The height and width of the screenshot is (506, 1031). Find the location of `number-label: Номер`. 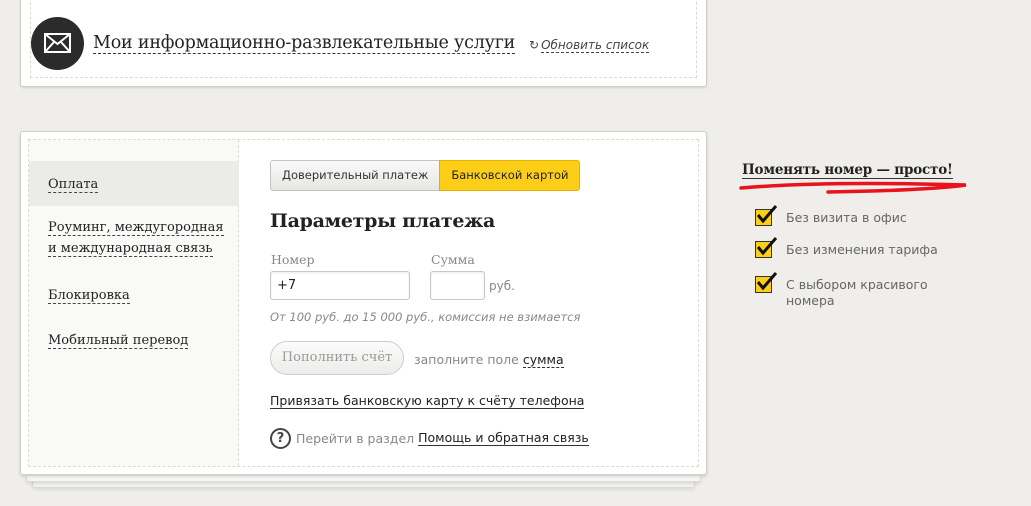

number-label: Номер is located at coordinates (293, 259).